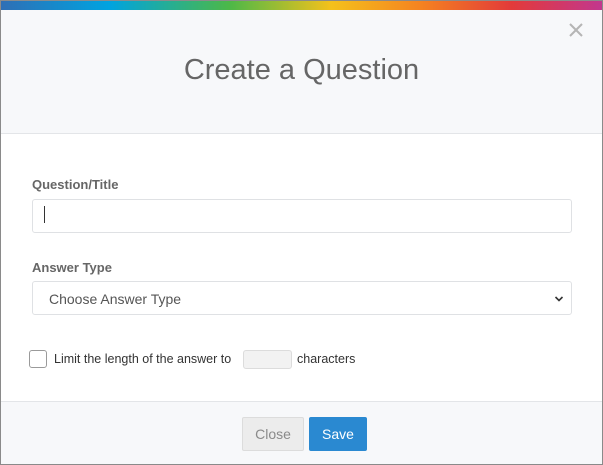 The height and width of the screenshot is (465, 603). Describe the element at coordinates (559, 299) in the screenshot. I see `chevron-down-icon` at that location.